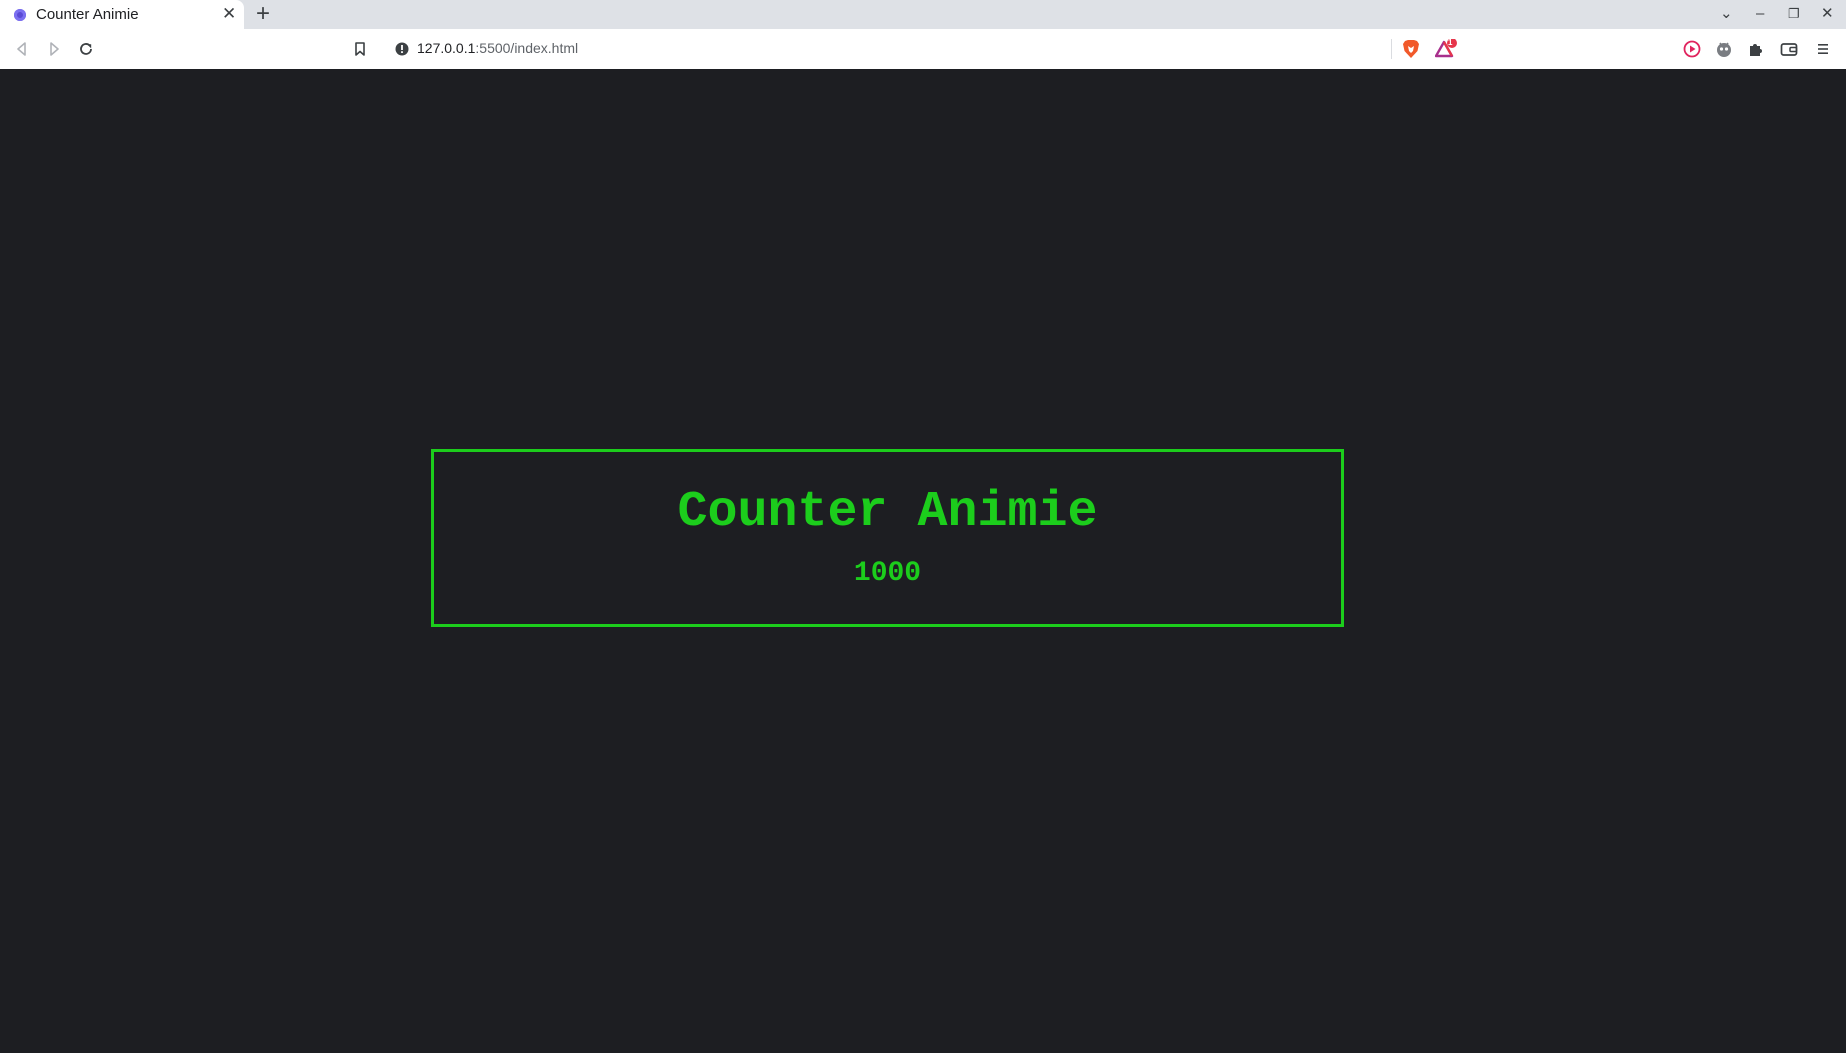 The image size is (1846, 1053). I want to click on address-bar: 127.0.0.1:5500/index.html, so click(924, 48).